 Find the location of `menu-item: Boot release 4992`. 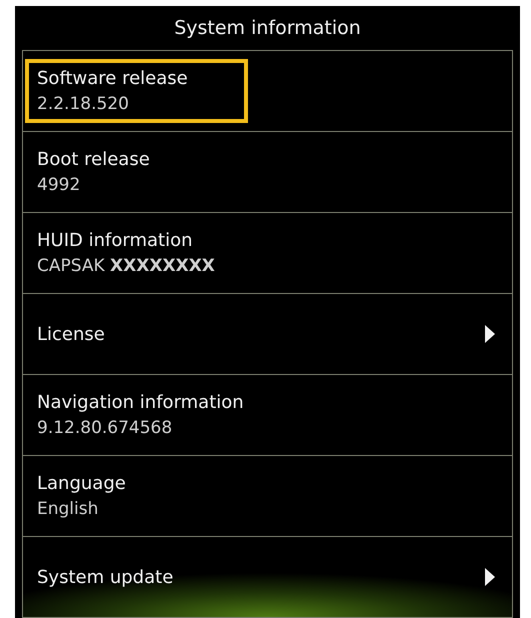

menu-item: Boot release 4992 is located at coordinates (267, 172).